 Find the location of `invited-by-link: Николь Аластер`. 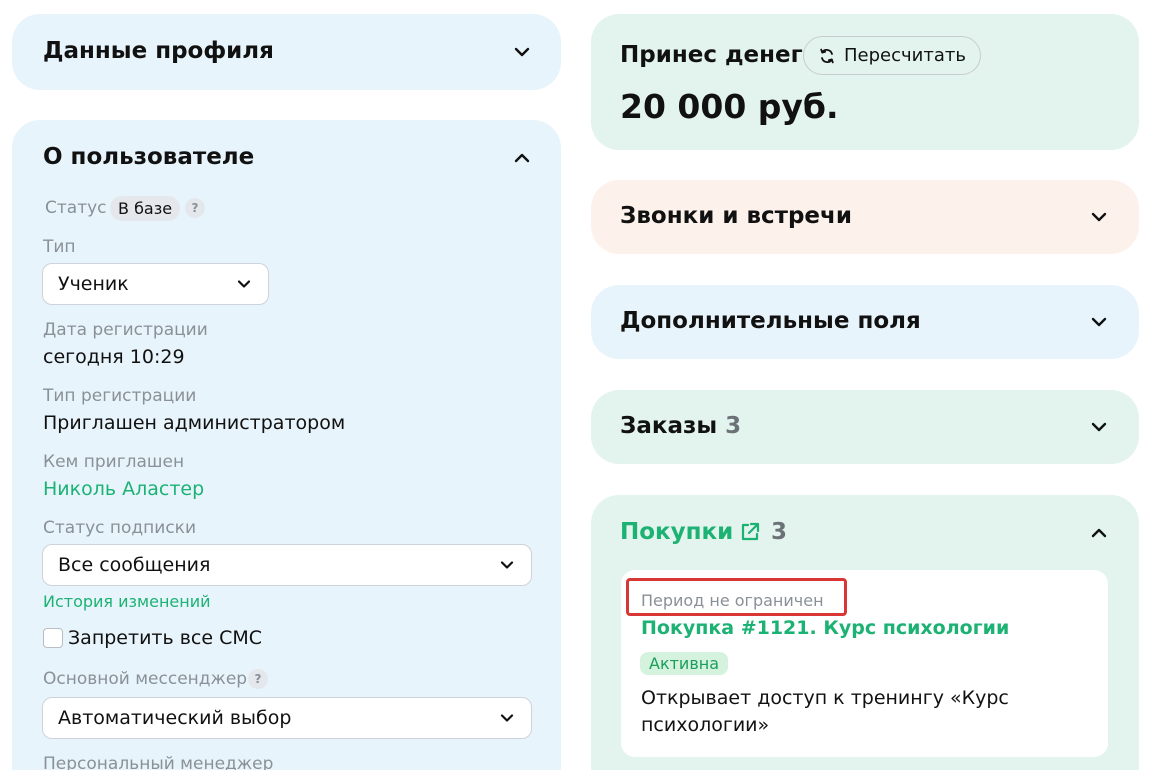

invited-by-link: Николь Аластер is located at coordinates (123, 489).